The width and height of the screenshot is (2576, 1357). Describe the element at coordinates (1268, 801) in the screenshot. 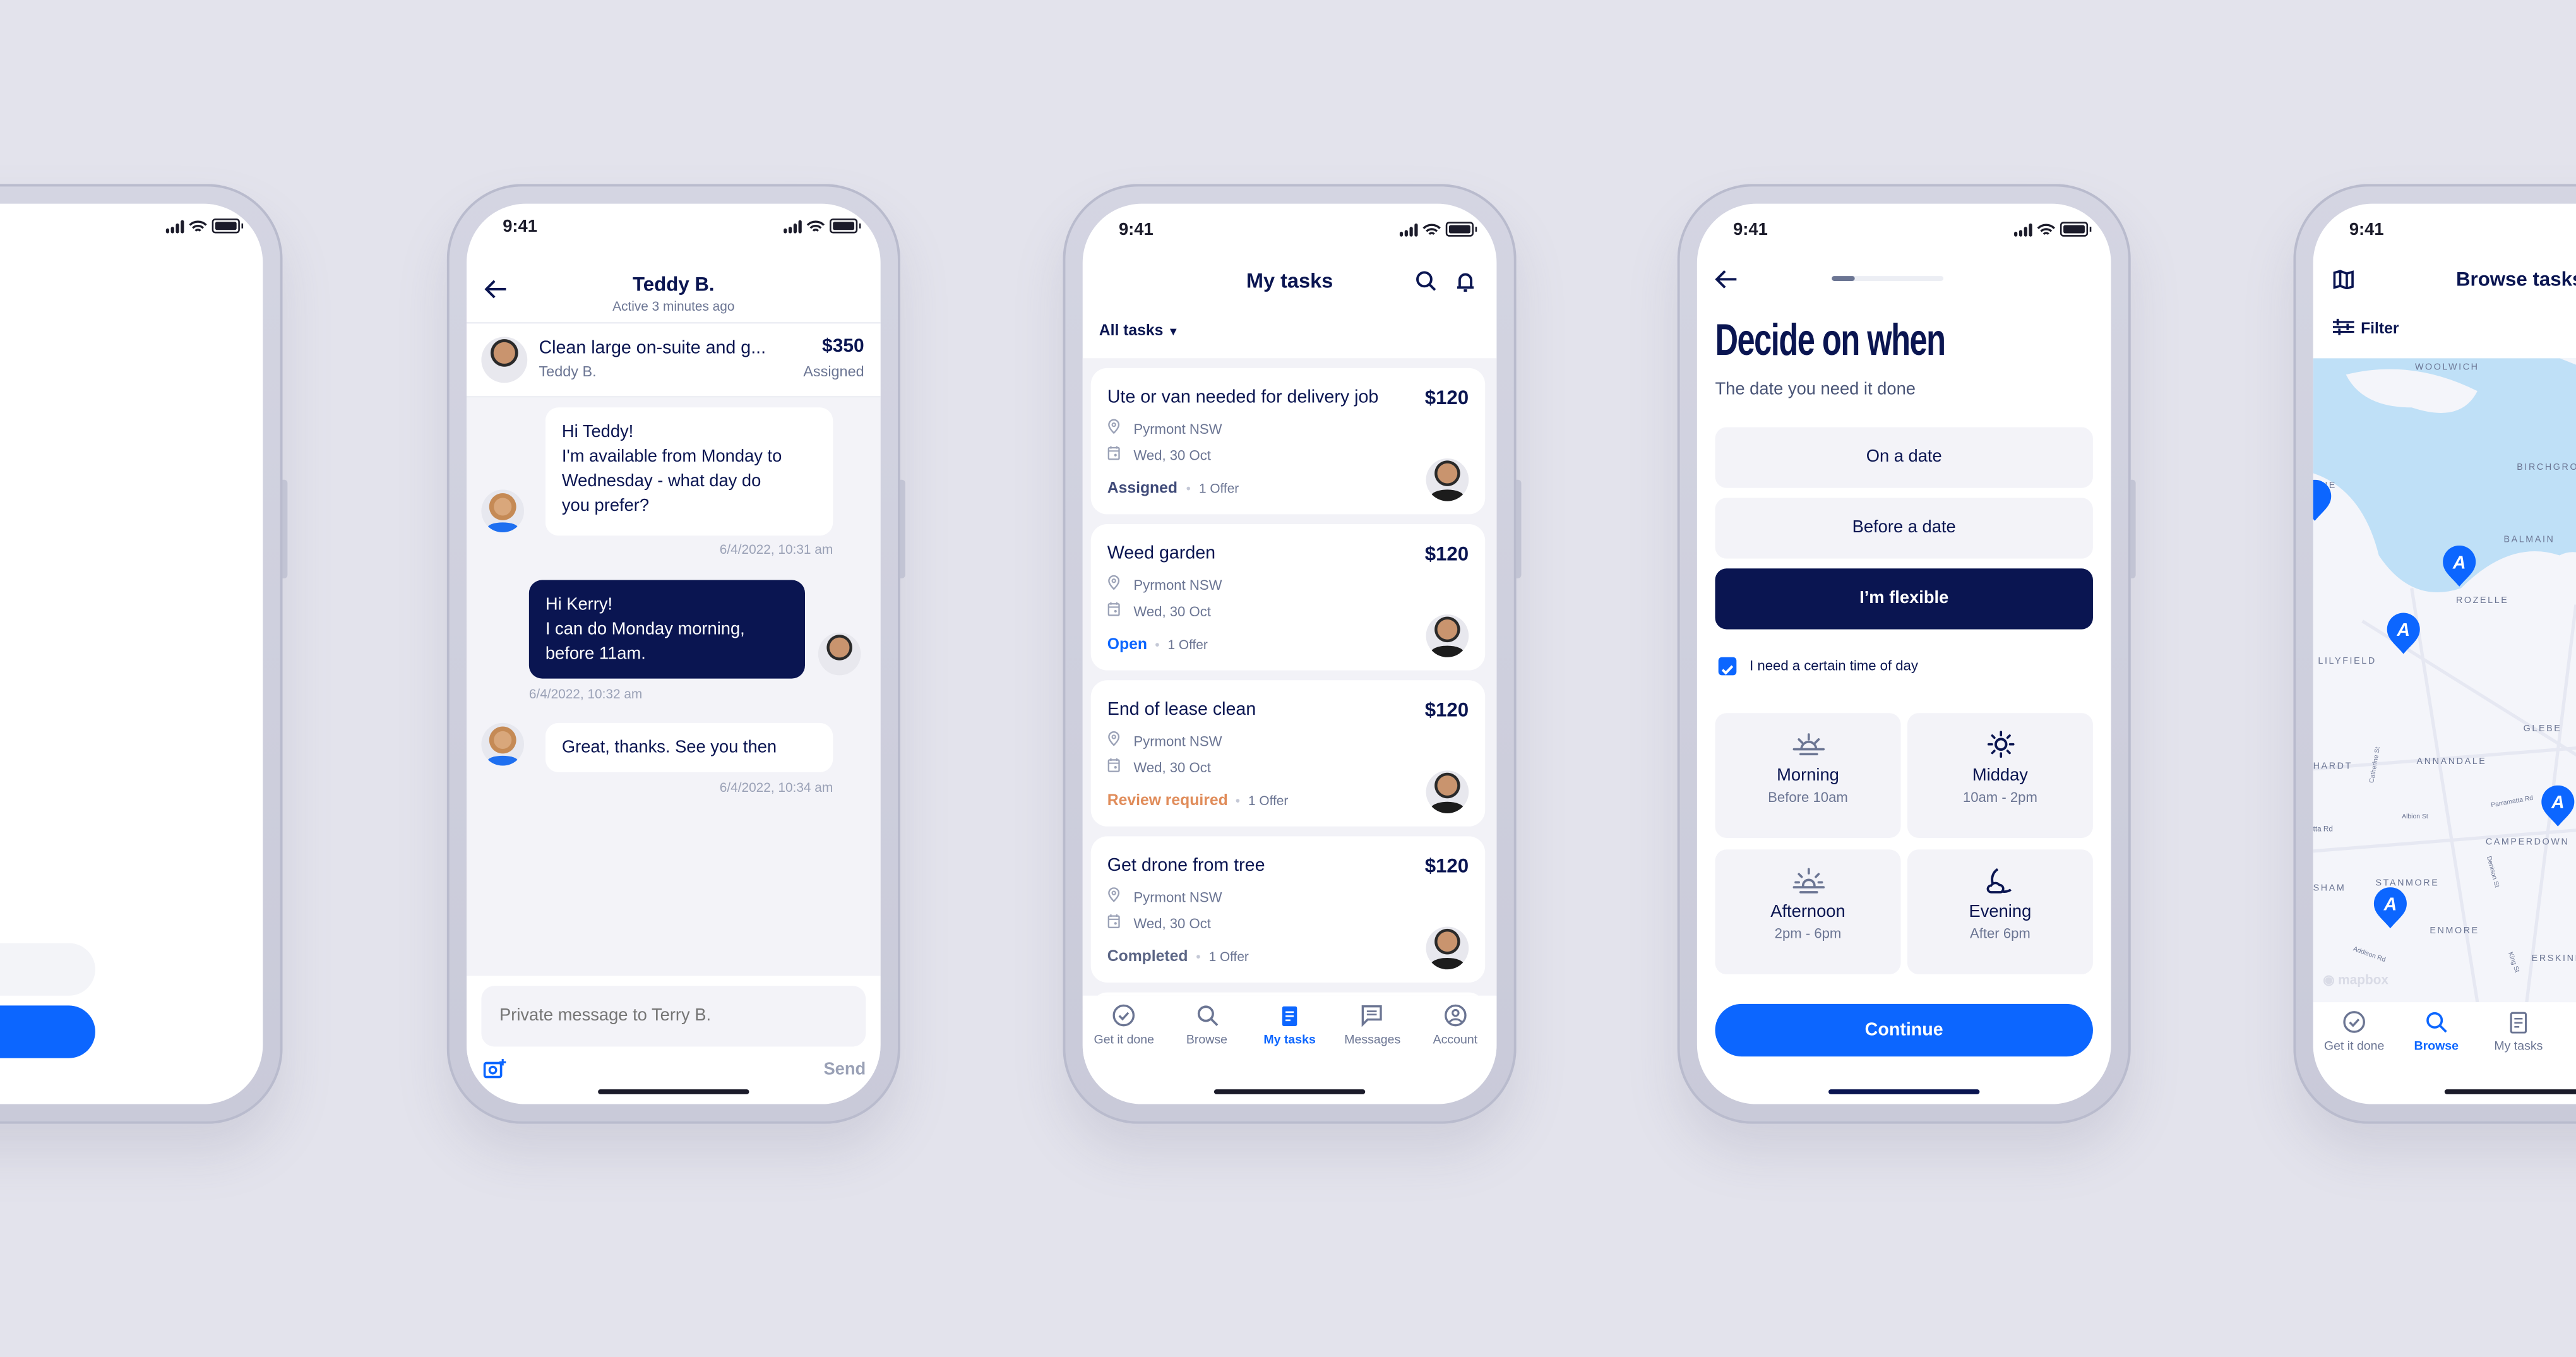

I see `task-offers-count: 1 Offer` at that location.